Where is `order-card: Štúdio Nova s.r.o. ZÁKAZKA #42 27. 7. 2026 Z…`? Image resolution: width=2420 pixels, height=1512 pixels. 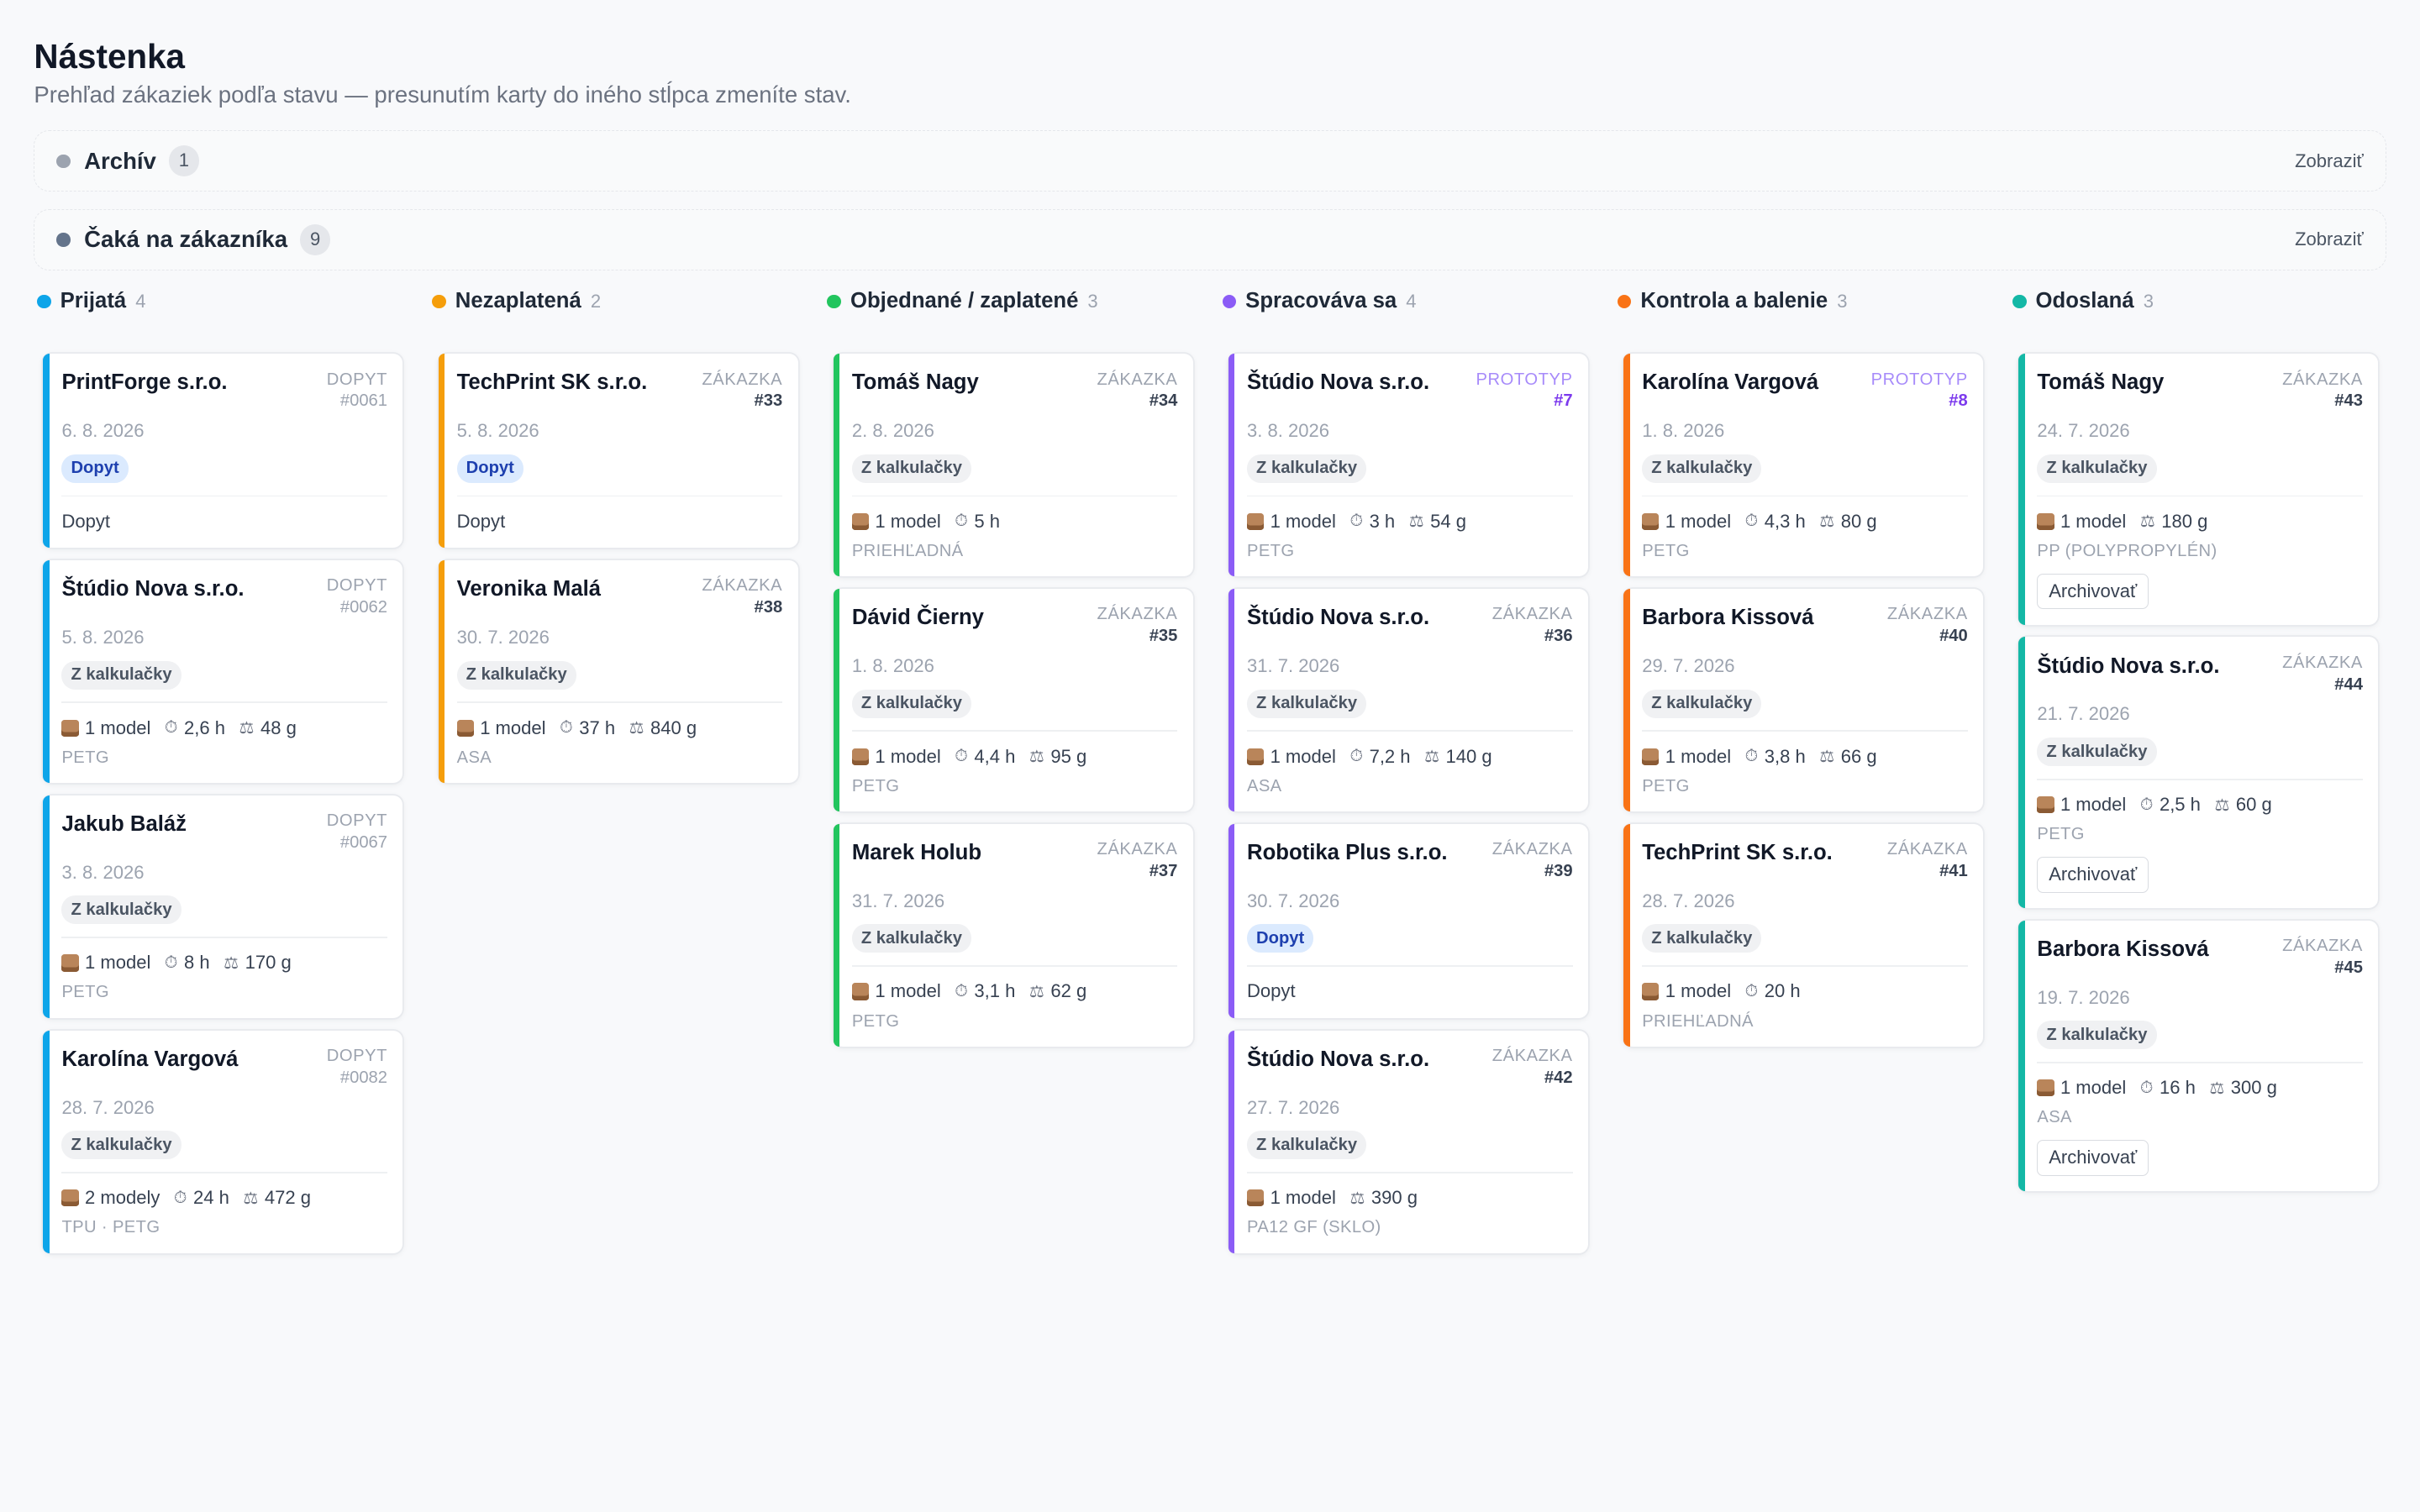 order-card: Štúdio Nova s.r.o. ZÁKAZKA #42 27. 7. 2026 Z… is located at coordinates (1408, 1142).